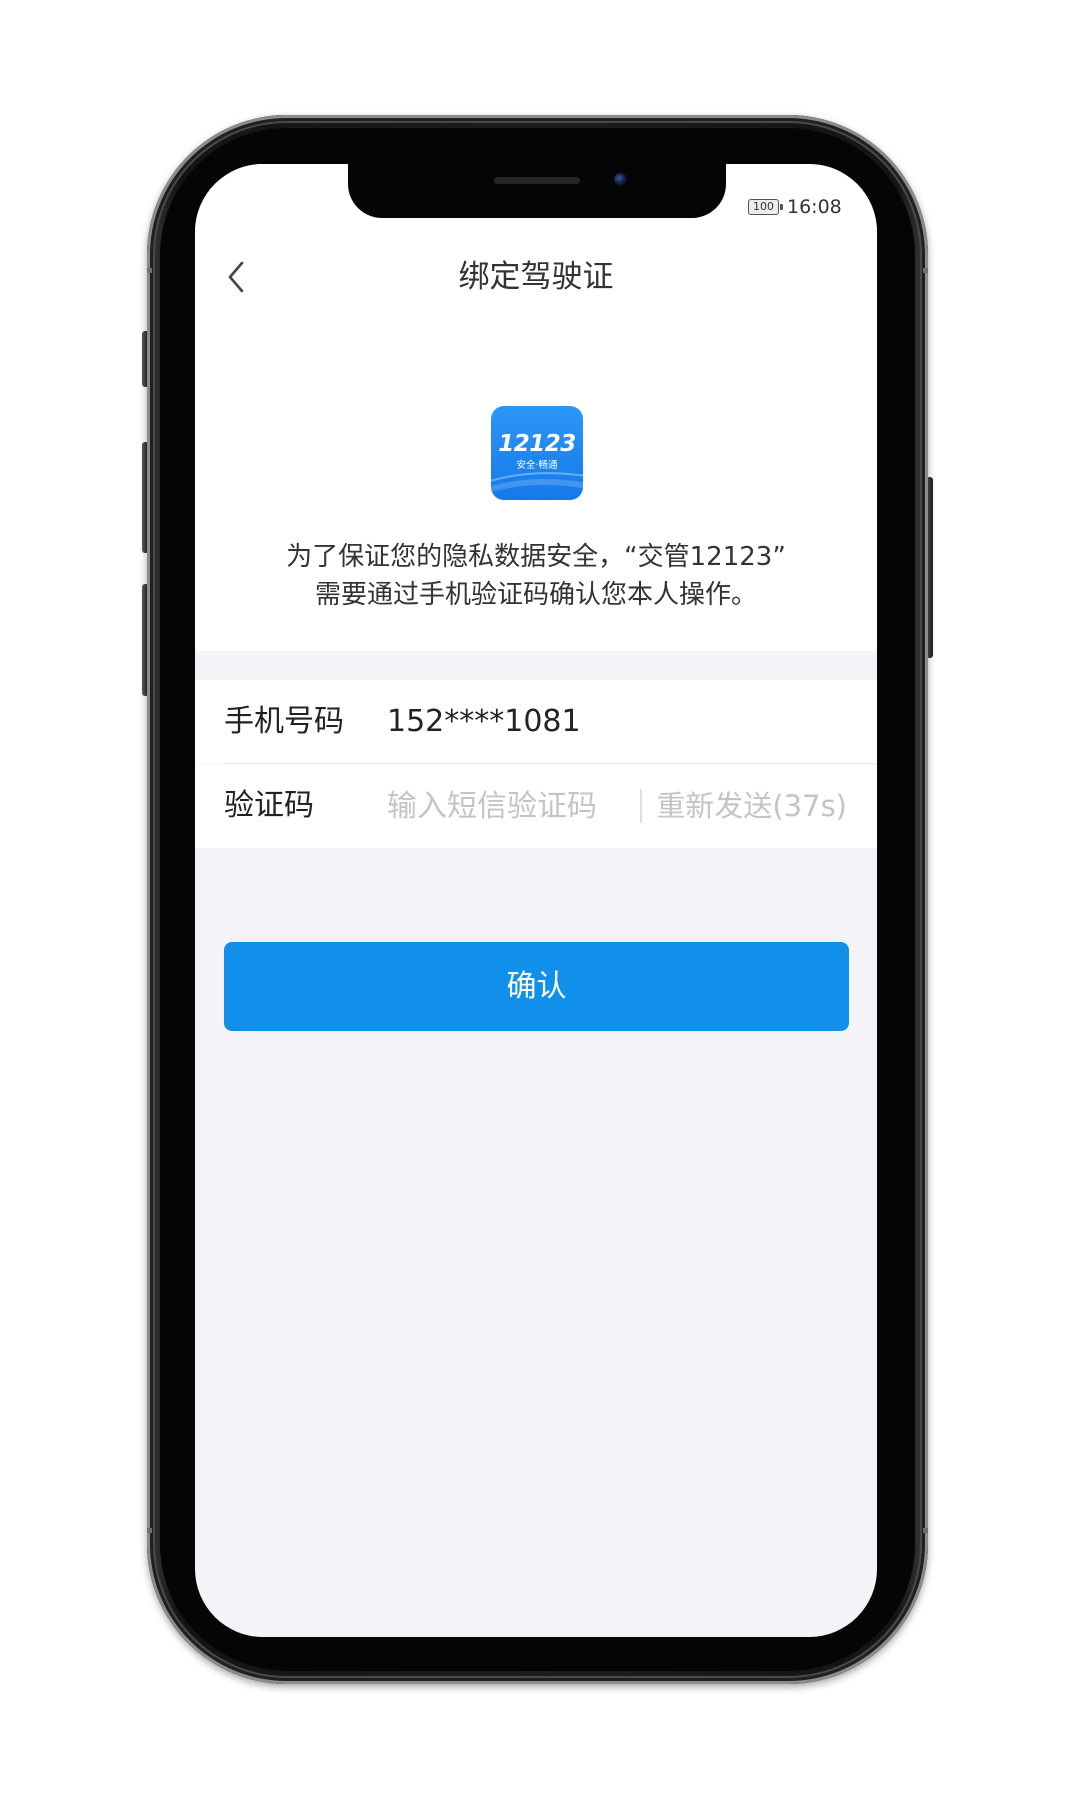 Image resolution: width=1080 pixels, height=1811 pixels. What do you see at coordinates (536, 557) in the screenshot?
I see `description-line-1: 为了保证您的隐私数据安全，“交管12123”` at bounding box center [536, 557].